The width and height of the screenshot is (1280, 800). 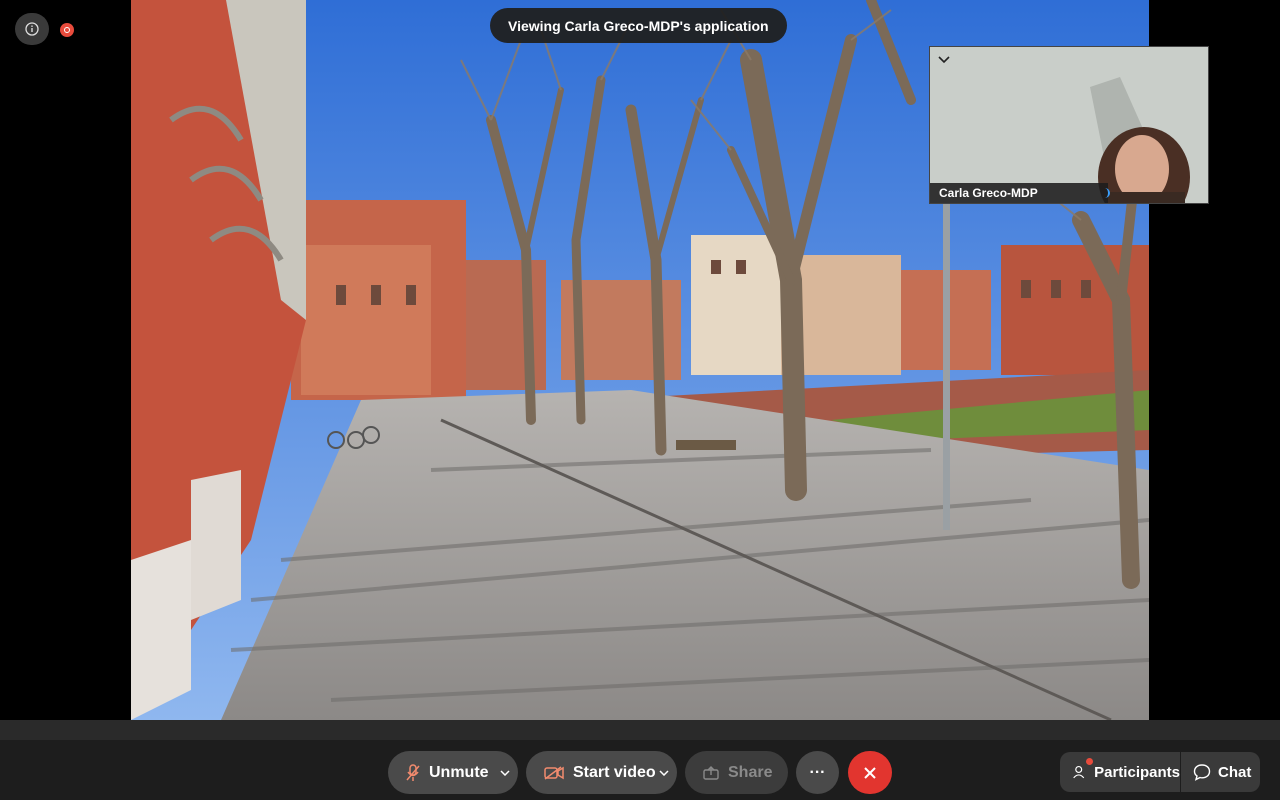 What do you see at coordinates (459, 772) in the screenshot?
I see `unmute-label: Unmute` at bounding box center [459, 772].